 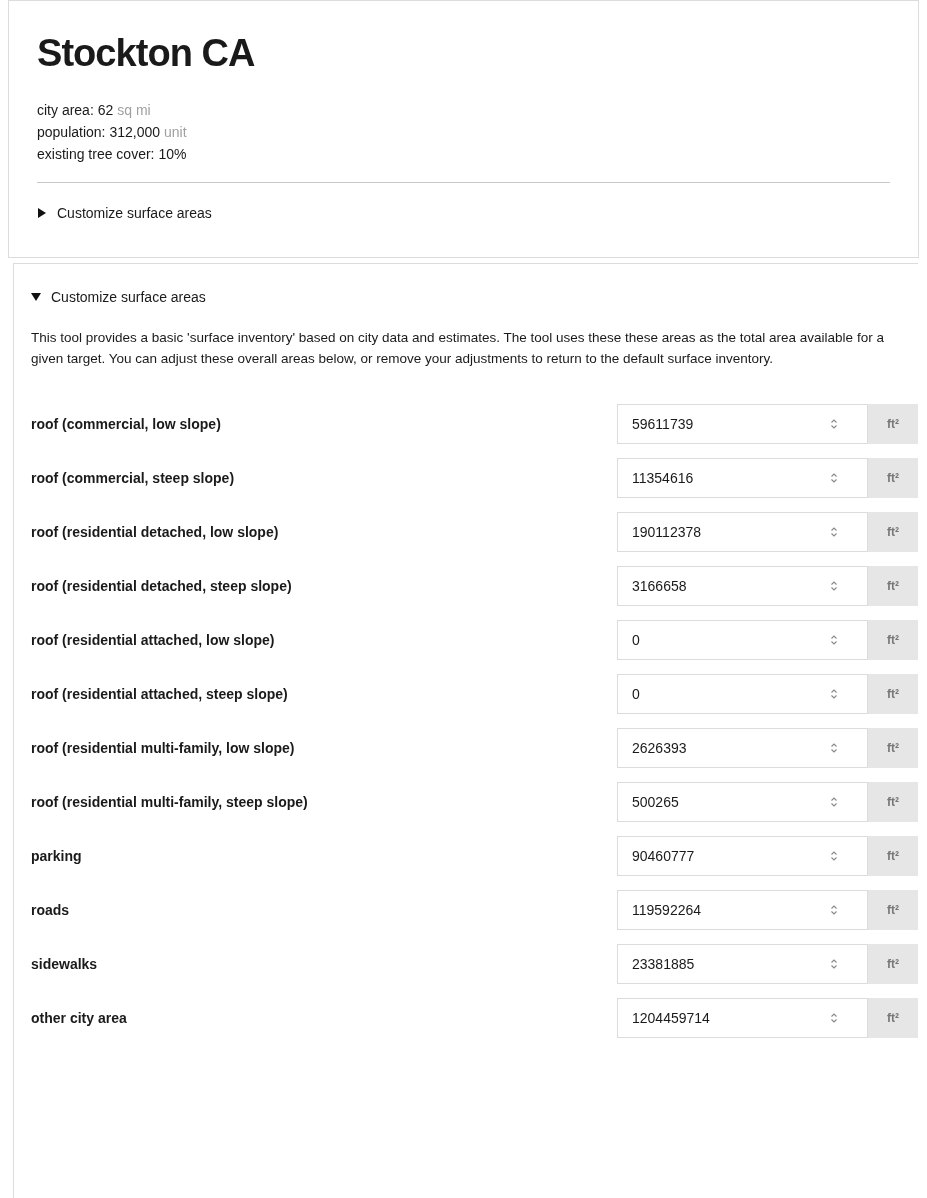 I want to click on number-field: 2626393, so click(x=742, y=748).